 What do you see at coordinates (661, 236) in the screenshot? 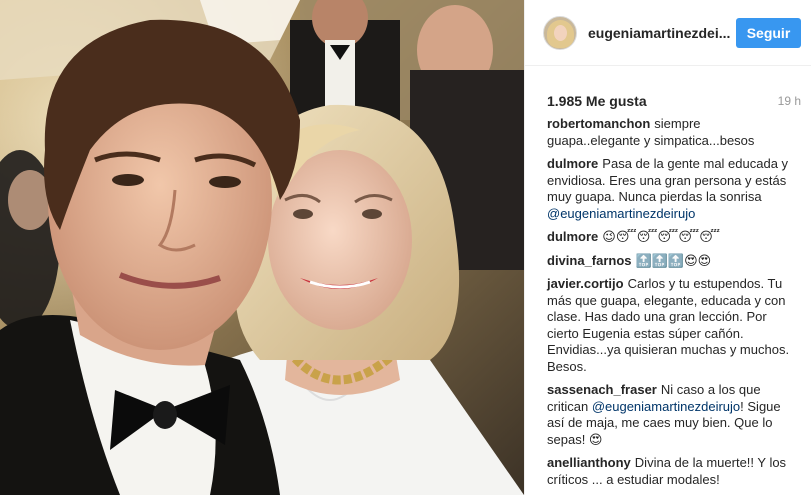
I see `comment-text: 😉😴😴😴😴😴` at bounding box center [661, 236].